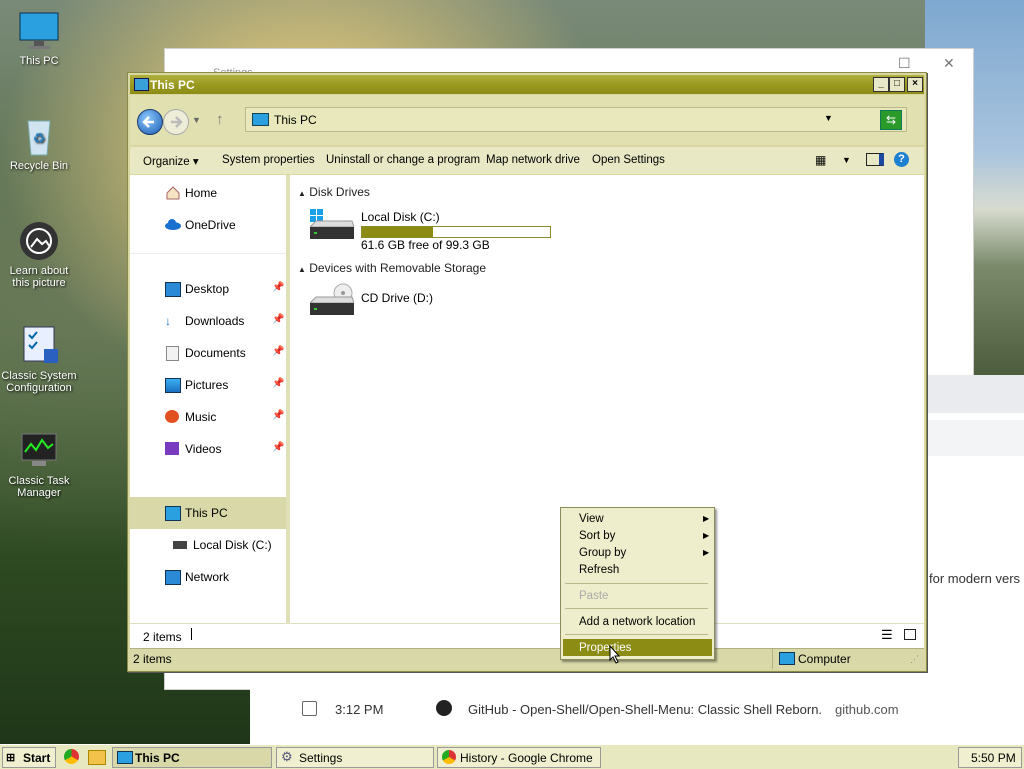  What do you see at coordinates (820, 160) in the screenshot?
I see `change-view-icon: ▦` at bounding box center [820, 160].